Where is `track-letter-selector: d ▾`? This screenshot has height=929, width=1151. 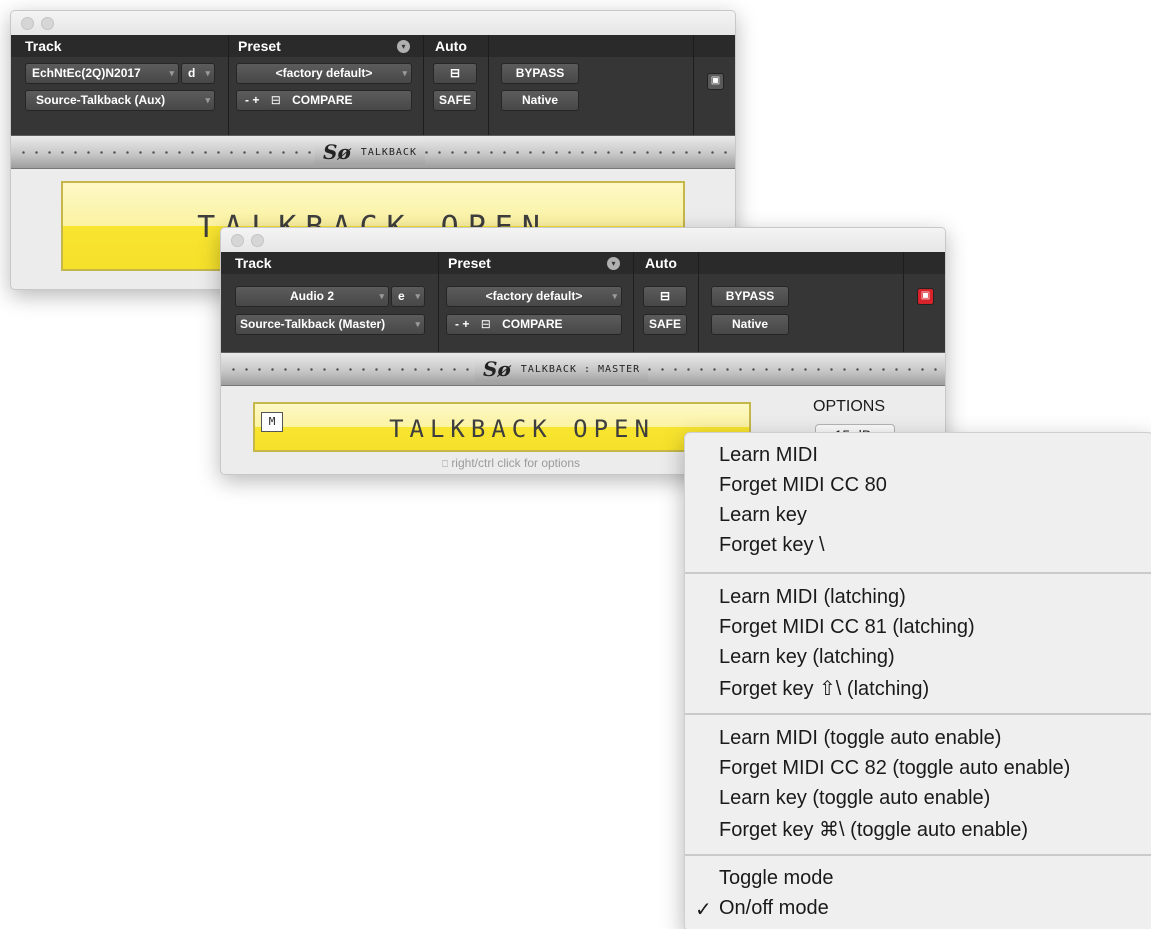 track-letter-selector: d ▾ is located at coordinates (198, 73).